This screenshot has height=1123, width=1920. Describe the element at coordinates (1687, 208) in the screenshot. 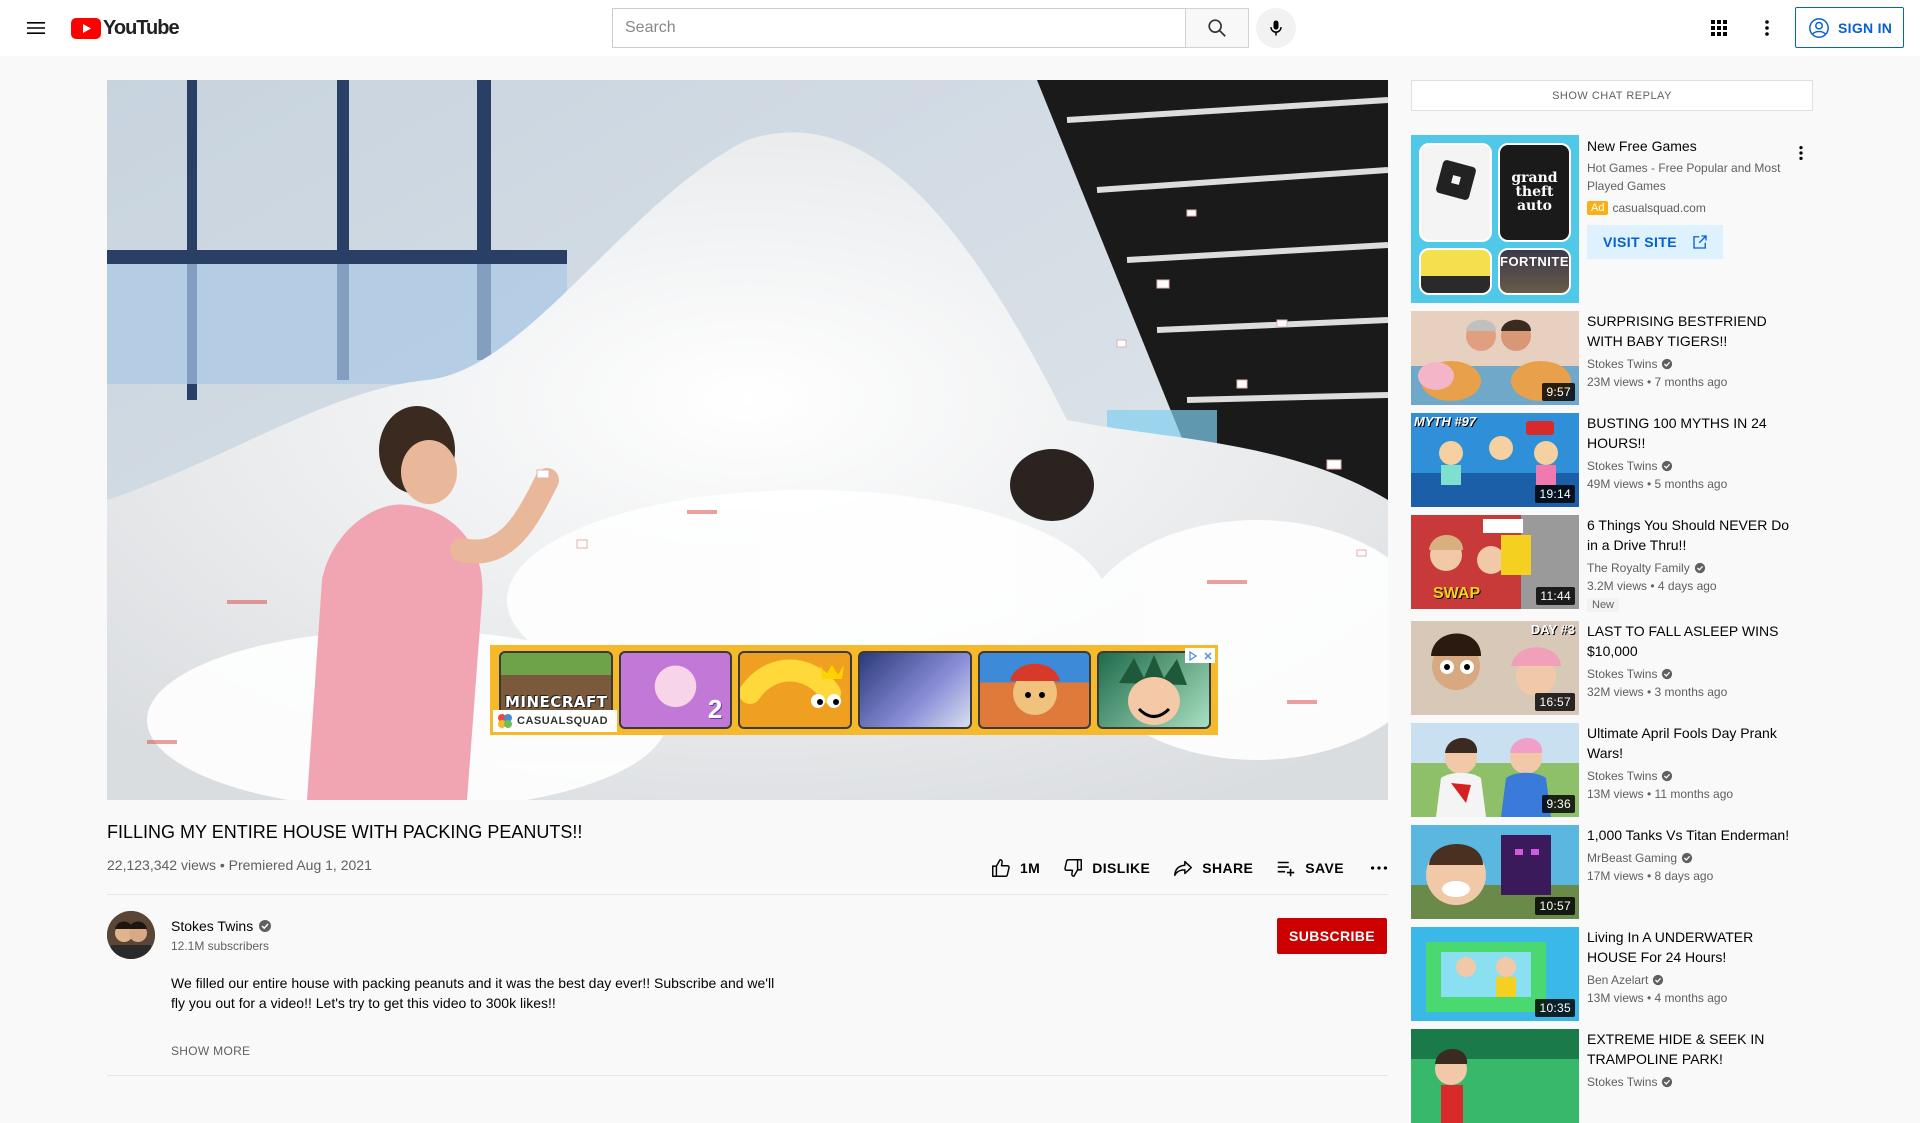

I see `sidebar-ad-domain-row: Ad casualsquad.com` at that location.